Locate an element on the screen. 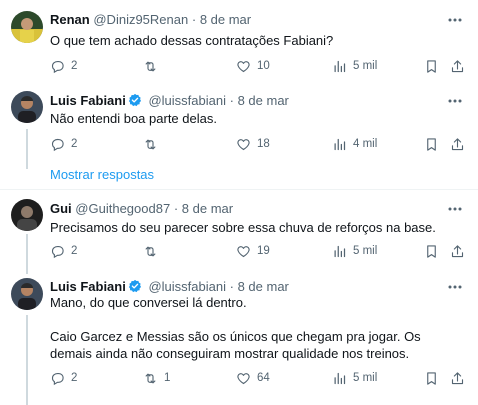 This screenshot has width=478, height=405. like-count: 10 is located at coordinates (263, 66).